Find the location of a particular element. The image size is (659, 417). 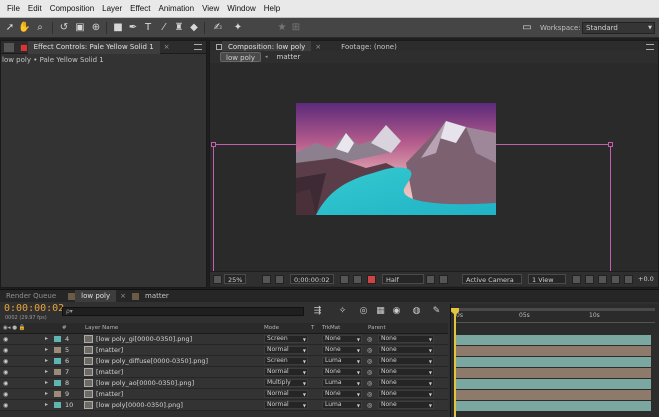

brainstorm-icon: ✎ is located at coordinates (436, 311).